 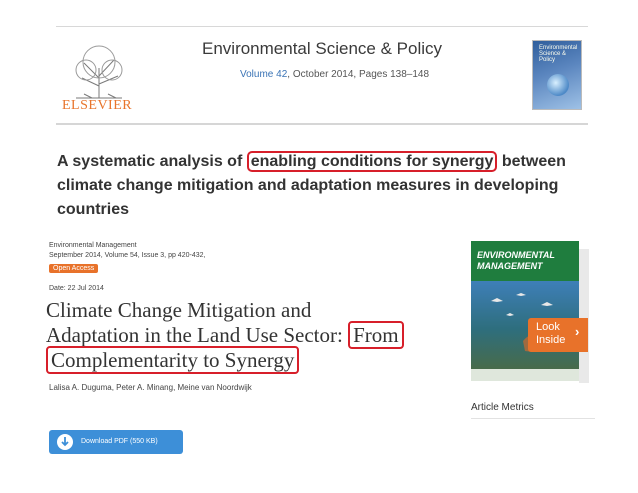 I want to click on metrics-divider, so click(x=533, y=418).